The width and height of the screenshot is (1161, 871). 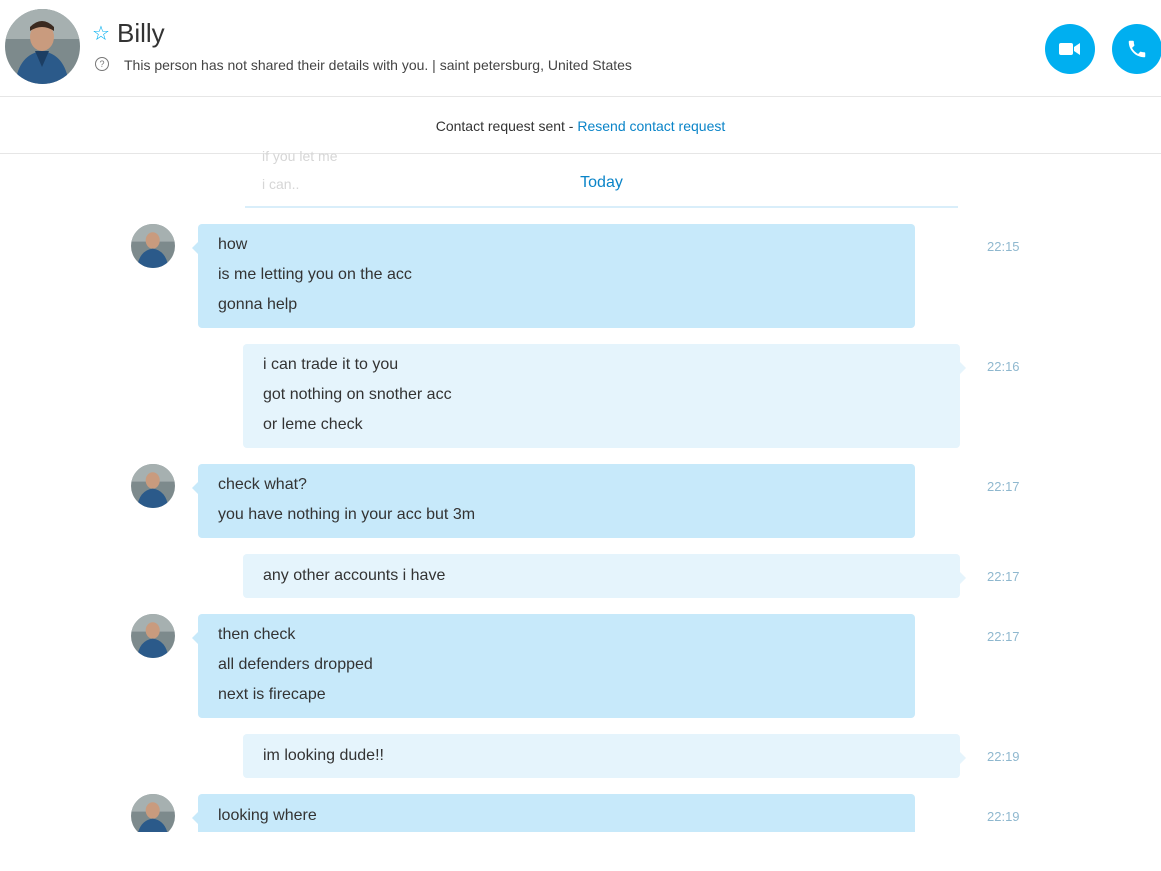 What do you see at coordinates (651, 126) in the screenshot?
I see `resend-contact-request-link: Resend contact request` at bounding box center [651, 126].